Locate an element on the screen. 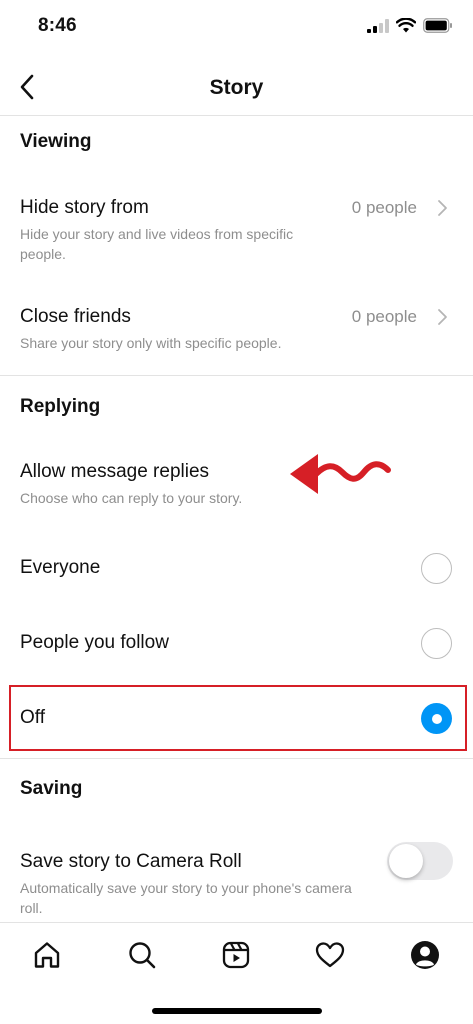  profile-icon is located at coordinates (425, 955).